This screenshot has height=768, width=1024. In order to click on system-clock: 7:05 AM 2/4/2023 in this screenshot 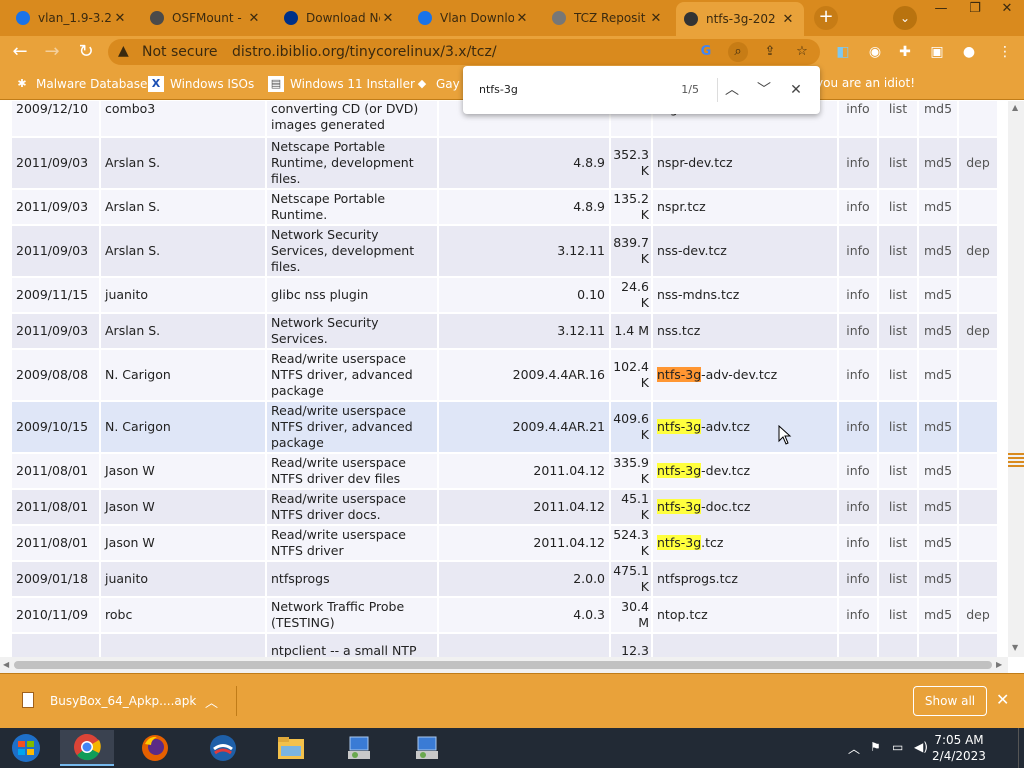, I will do `click(959, 748)`.